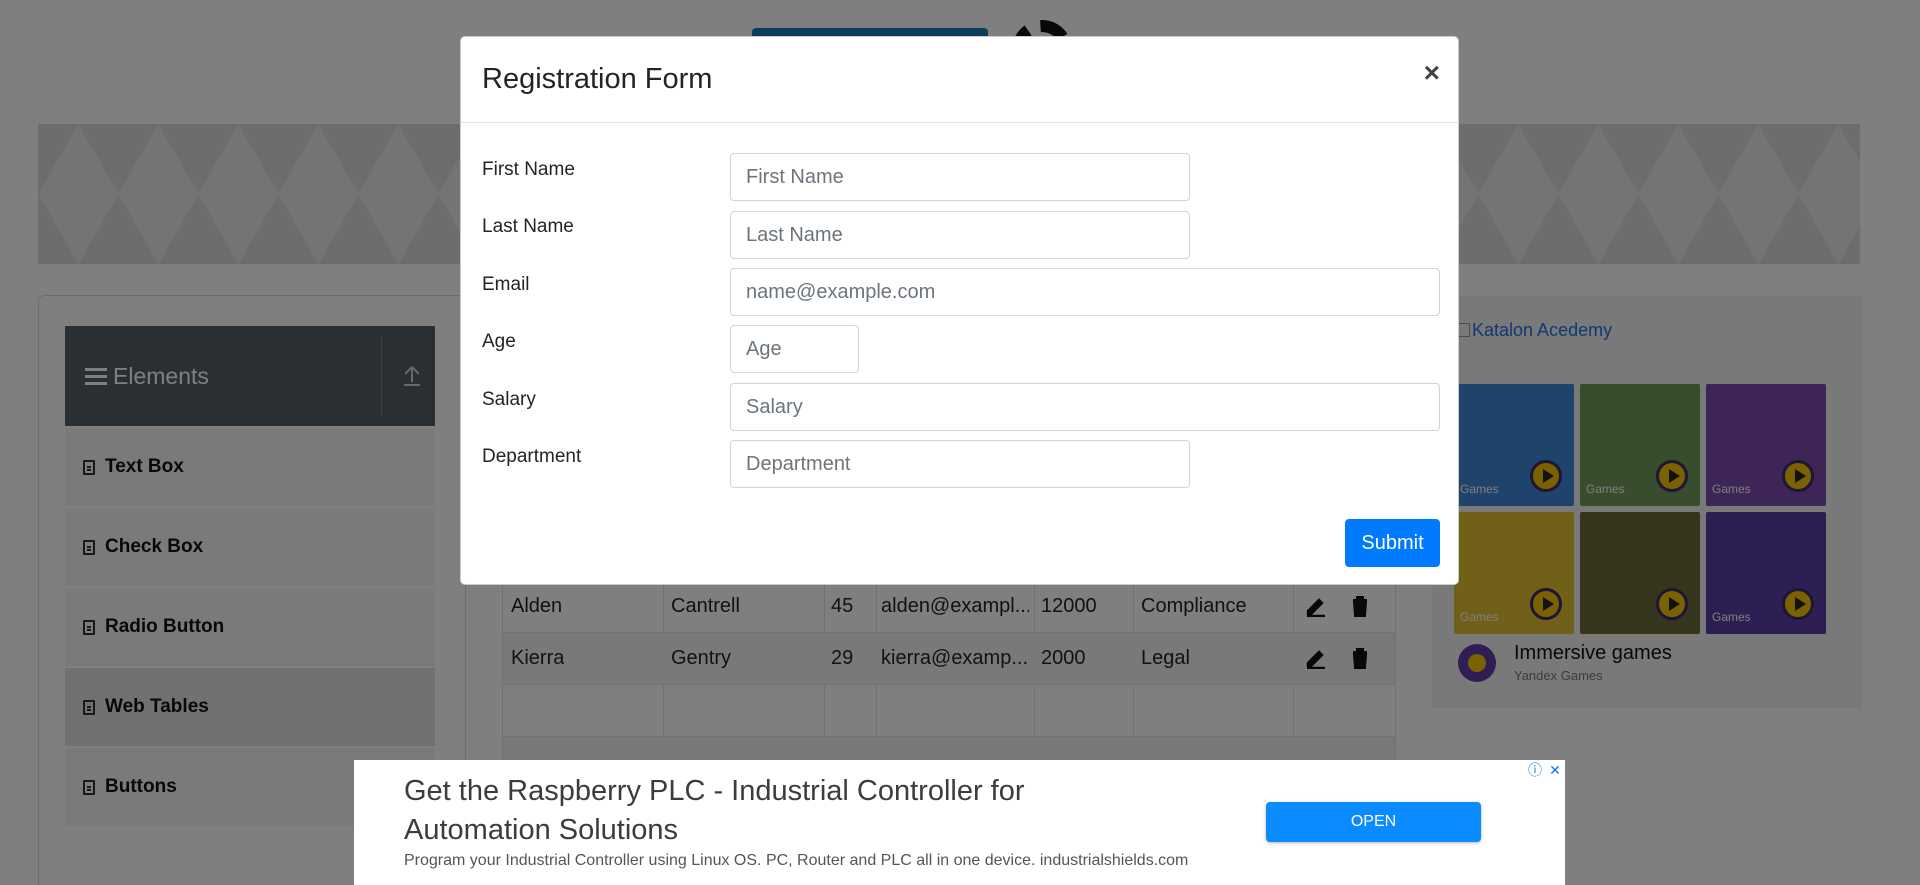  I want to click on first-name-input, so click(960, 177).